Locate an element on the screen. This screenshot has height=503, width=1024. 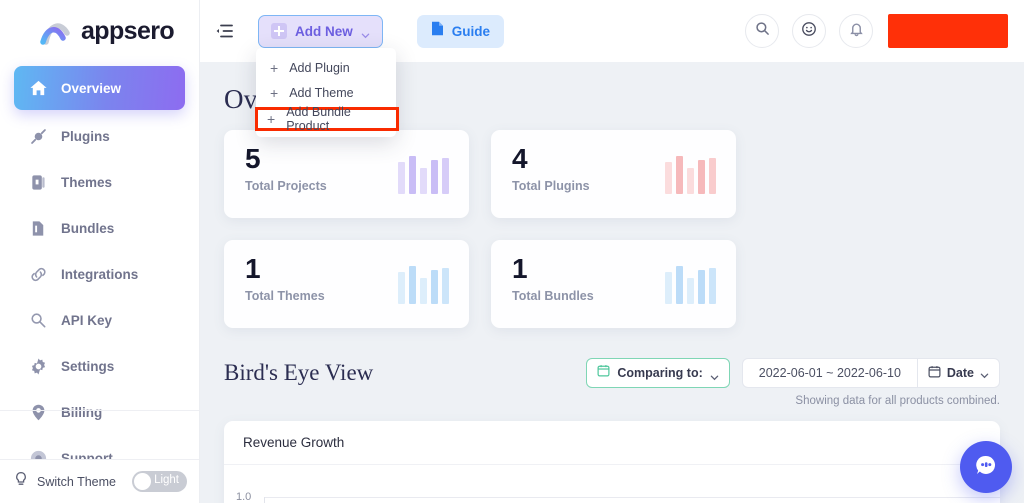
sidebar-item-plugins: Plugins is located at coordinates (99, 136).